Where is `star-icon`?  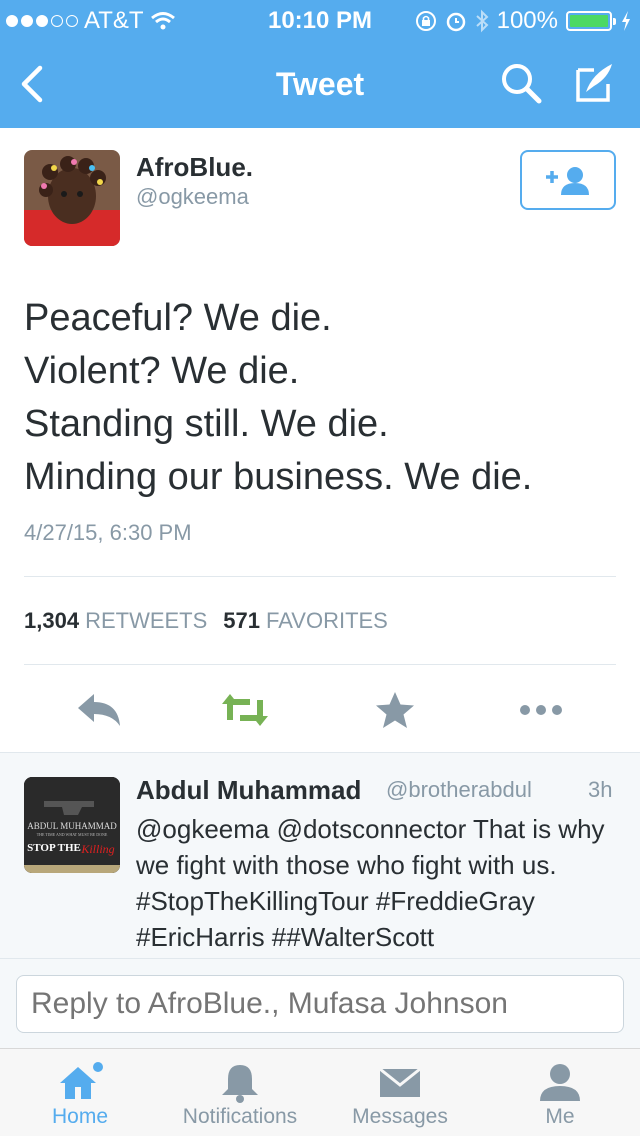 star-icon is located at coordinates (395, 710).